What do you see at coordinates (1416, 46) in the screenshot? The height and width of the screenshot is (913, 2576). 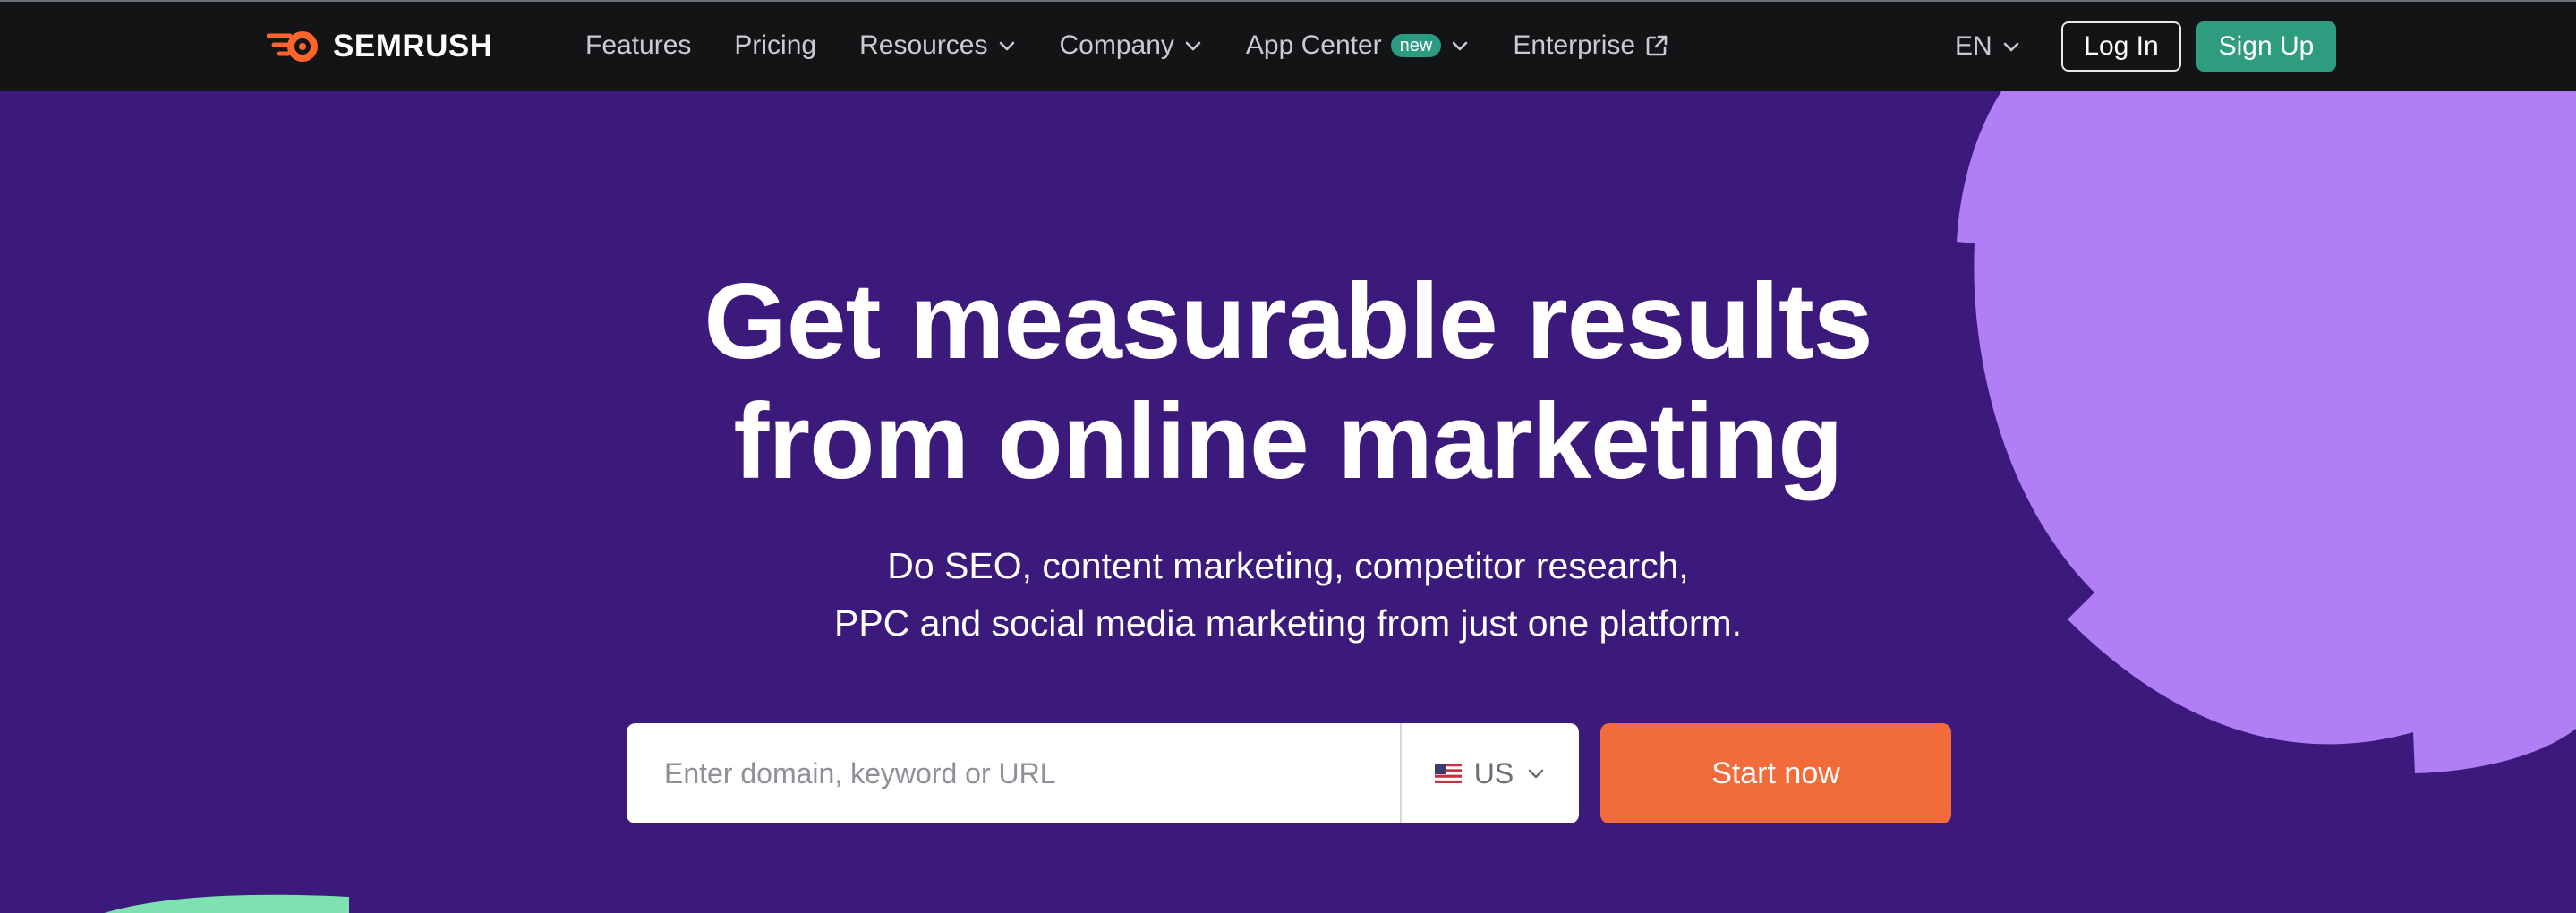 I see `new-badge: new` at bounding box center [1416, 46].